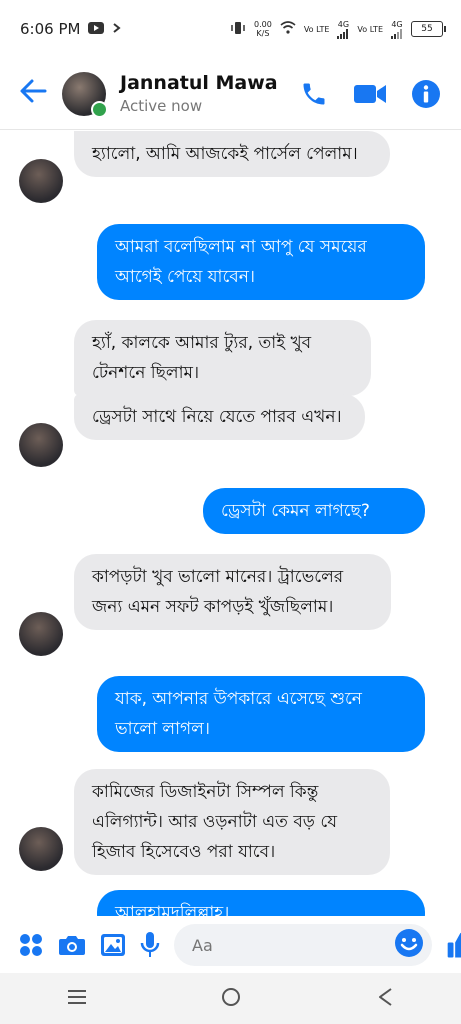 The width and height of the screenshot is (461, 1024). I want to click on message-input-container, so click(303, 945).